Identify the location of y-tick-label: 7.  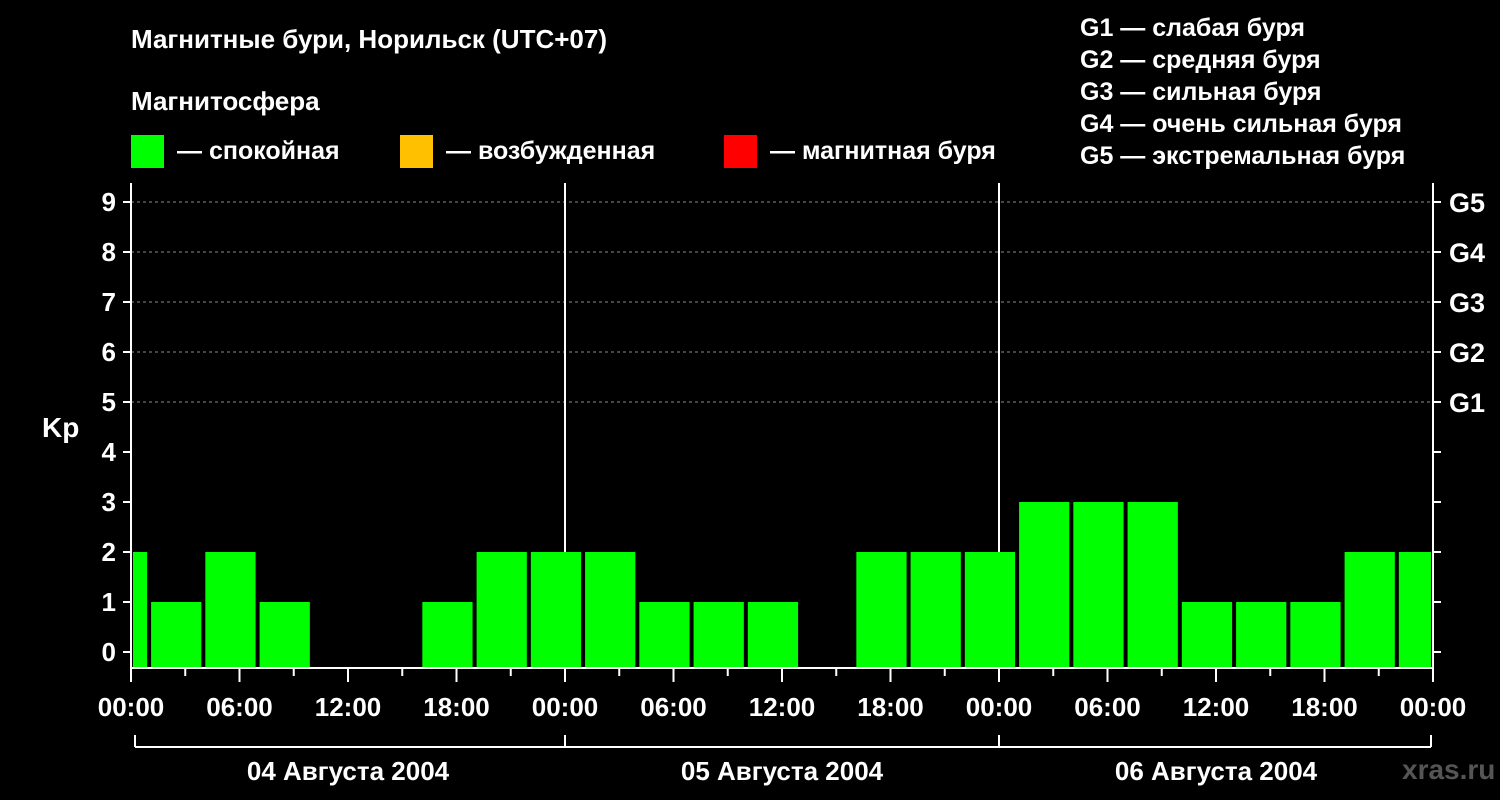
(109, 302).